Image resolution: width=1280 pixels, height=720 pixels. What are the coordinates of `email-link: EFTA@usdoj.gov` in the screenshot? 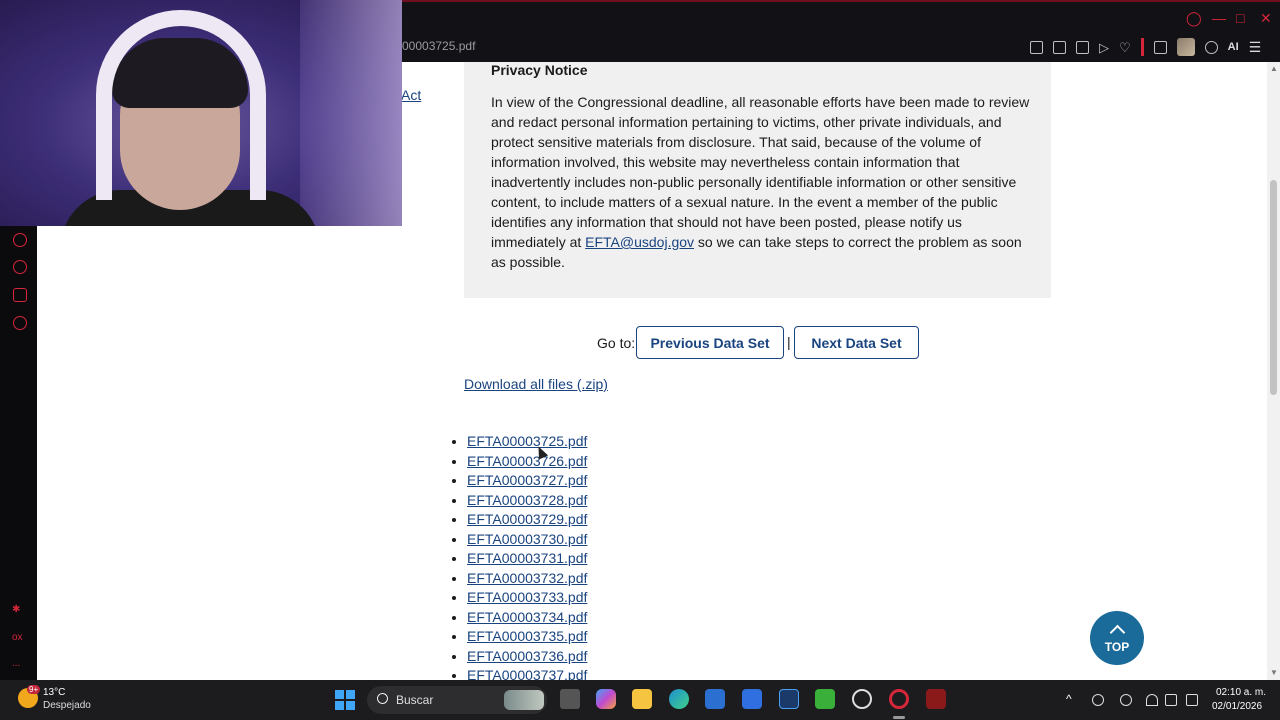 It's located at (639, 242).